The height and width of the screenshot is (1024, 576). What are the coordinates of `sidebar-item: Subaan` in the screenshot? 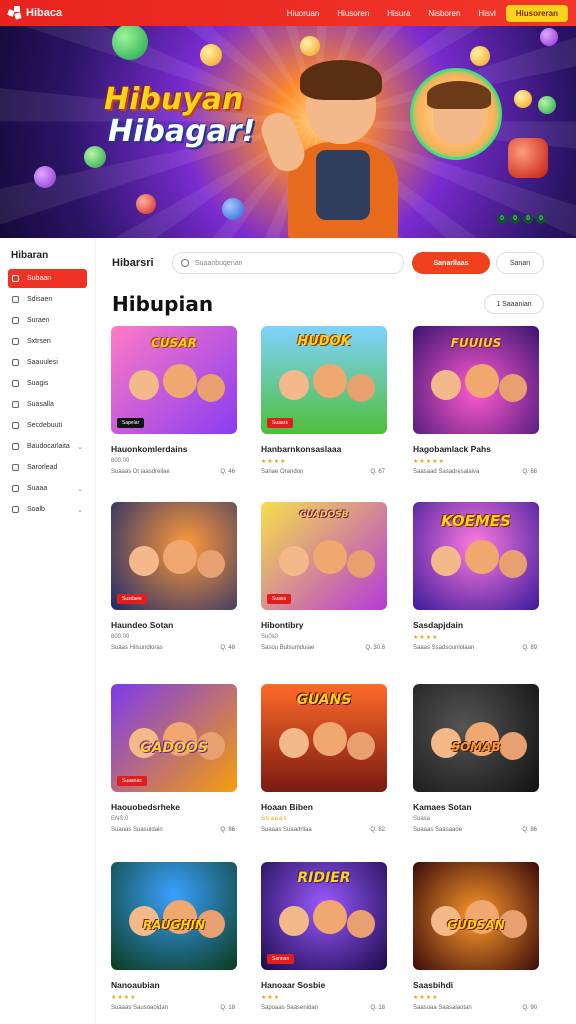 It's located at (47, 278).